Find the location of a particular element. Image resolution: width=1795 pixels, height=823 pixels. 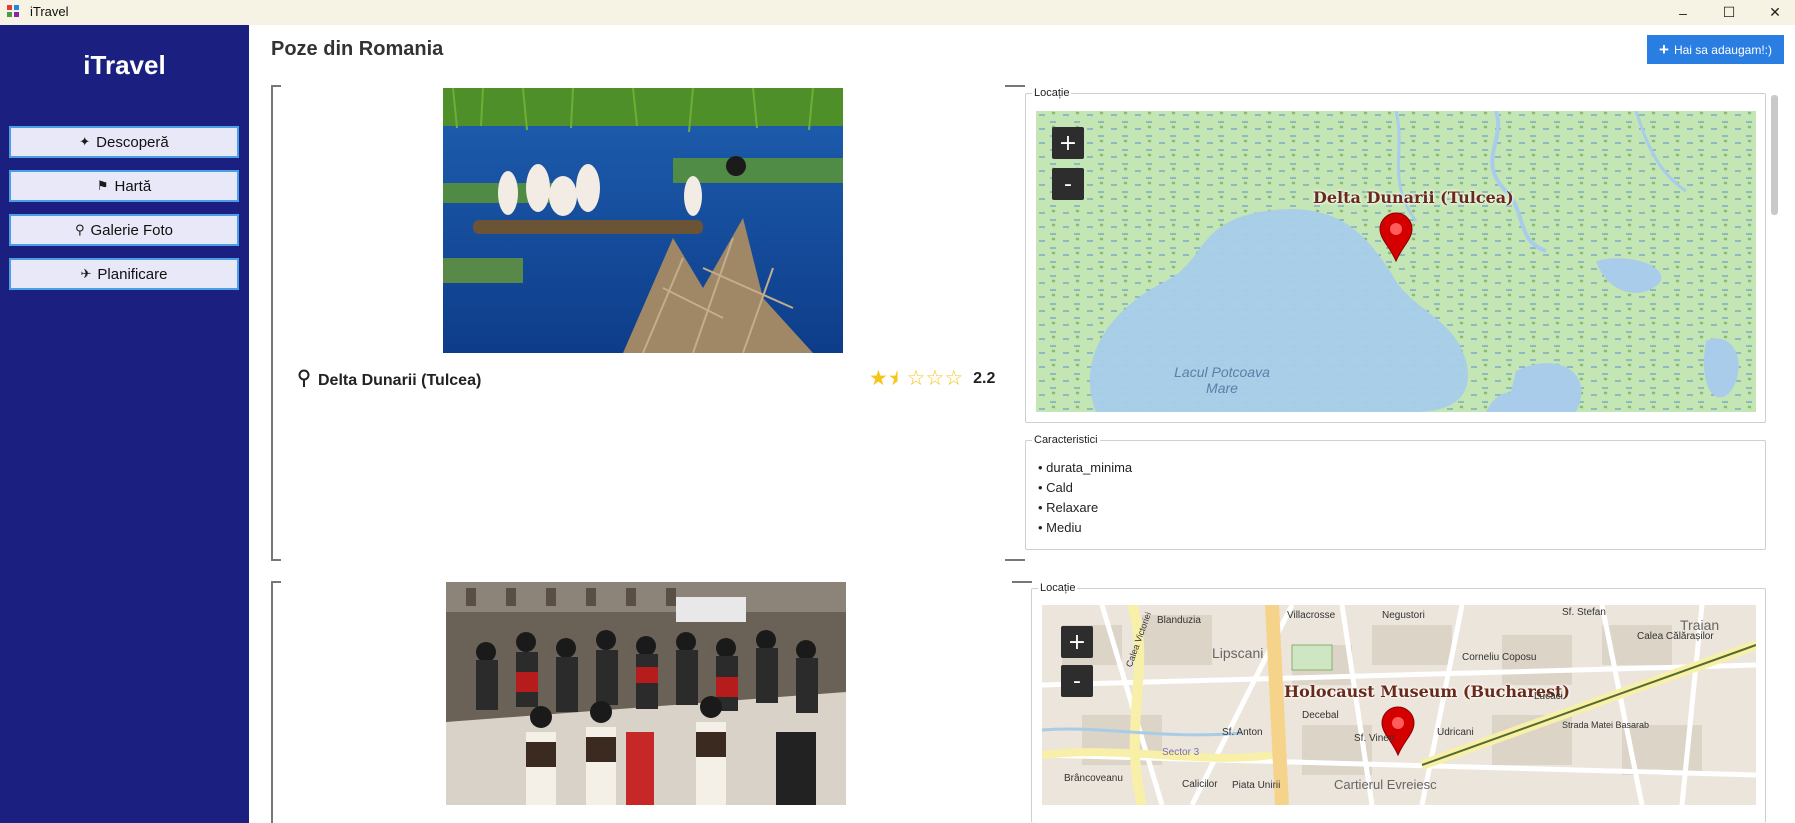

location-name: Delta Dunarii (Tulcea) is located at coordinates (389, 380).